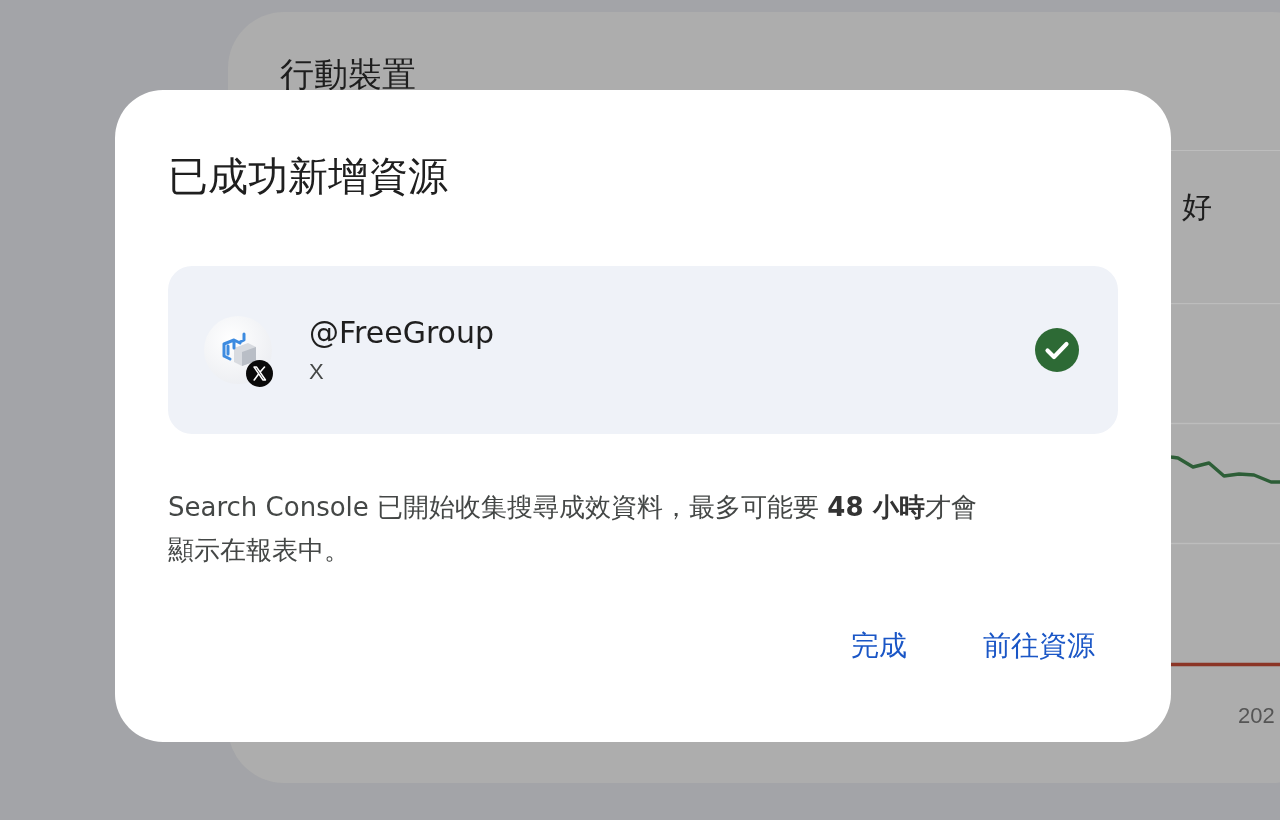 This screenshot has width=1280, height=820. I want to click on card-title: 行動裝置, so click(348, 74).